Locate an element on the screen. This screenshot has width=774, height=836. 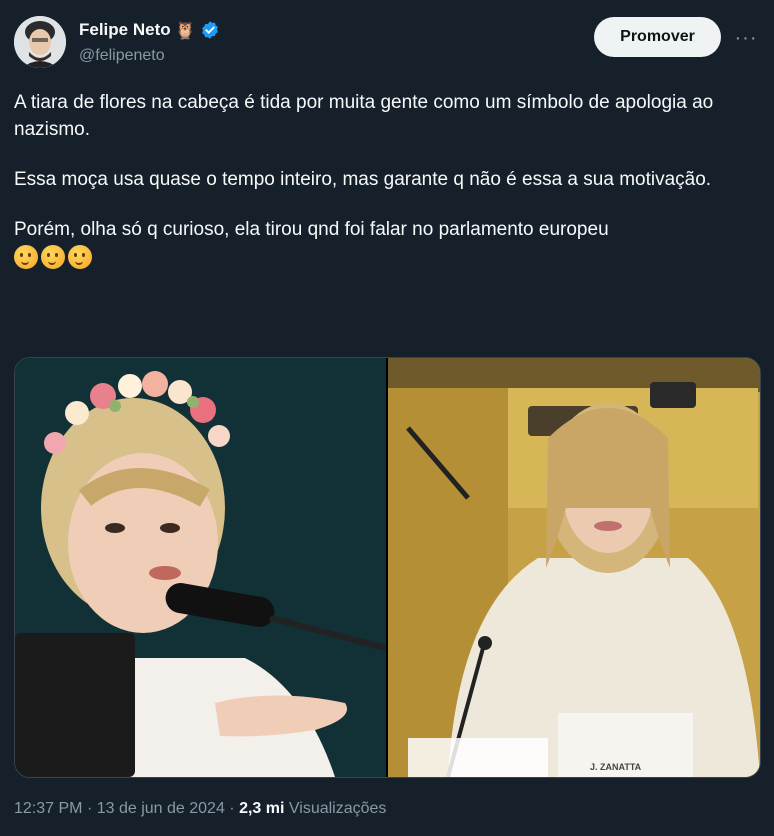
verified-badge-icon is located at coordinates (209, 30).